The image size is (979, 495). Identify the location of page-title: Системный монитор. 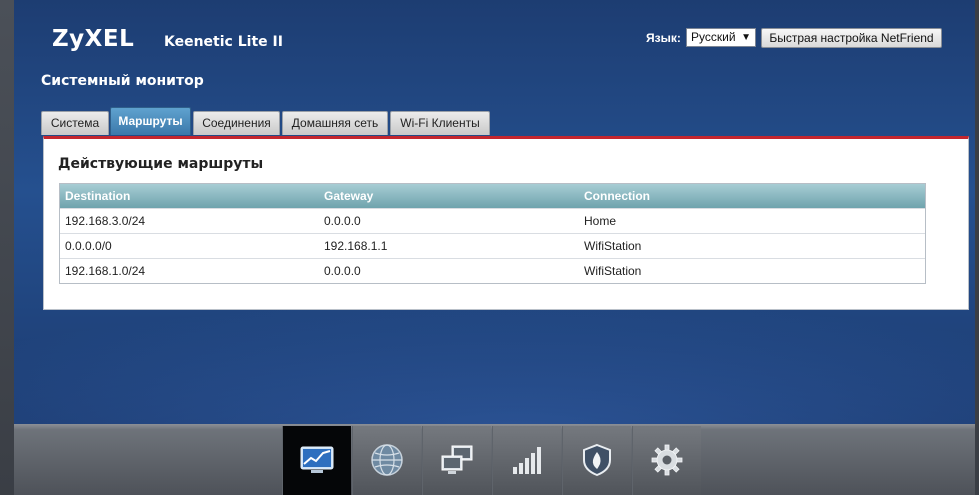
(122, 81).